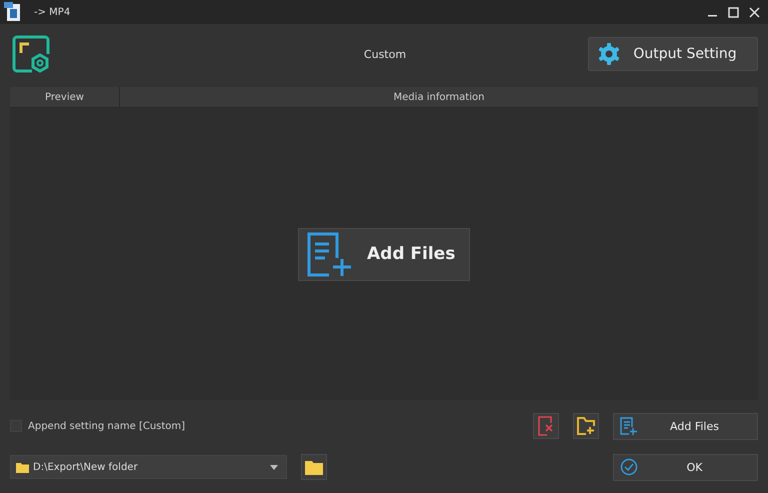  What do you see at coordinates (274, 467) in the screenshot?
I see `caret-icon` at bounding box center [274, 467].